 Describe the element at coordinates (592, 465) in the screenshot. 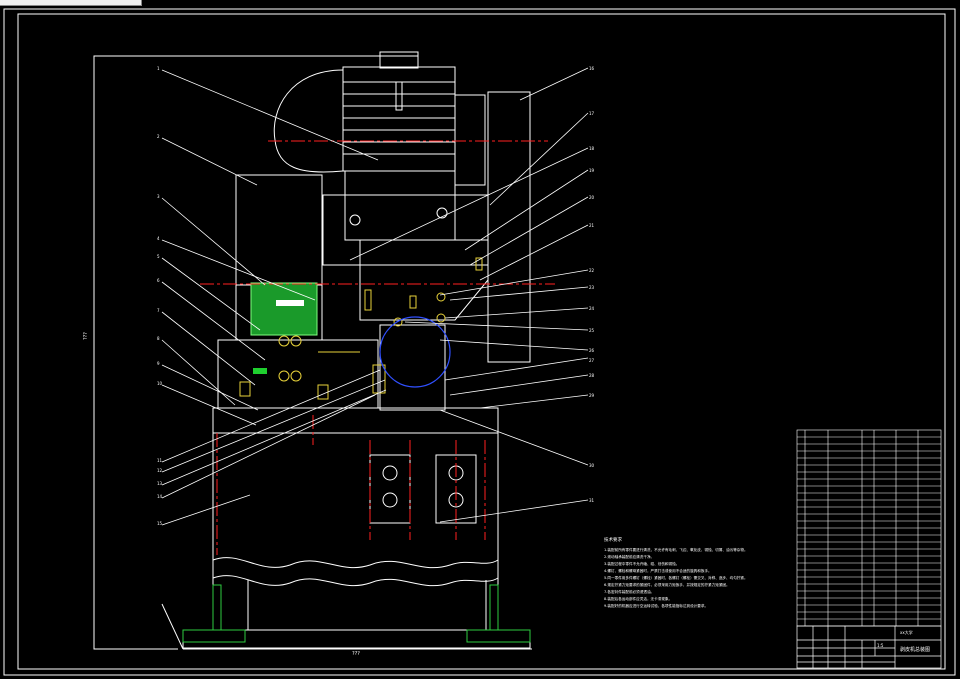

I see `balloon-label: 30` at that location.